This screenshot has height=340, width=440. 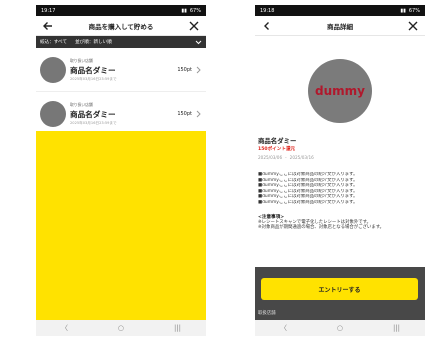 What do you see at coordinates (267, 313) in the screenshot?
I see `store-section-label: 取扱店舗` at bounding box center [267, 313].